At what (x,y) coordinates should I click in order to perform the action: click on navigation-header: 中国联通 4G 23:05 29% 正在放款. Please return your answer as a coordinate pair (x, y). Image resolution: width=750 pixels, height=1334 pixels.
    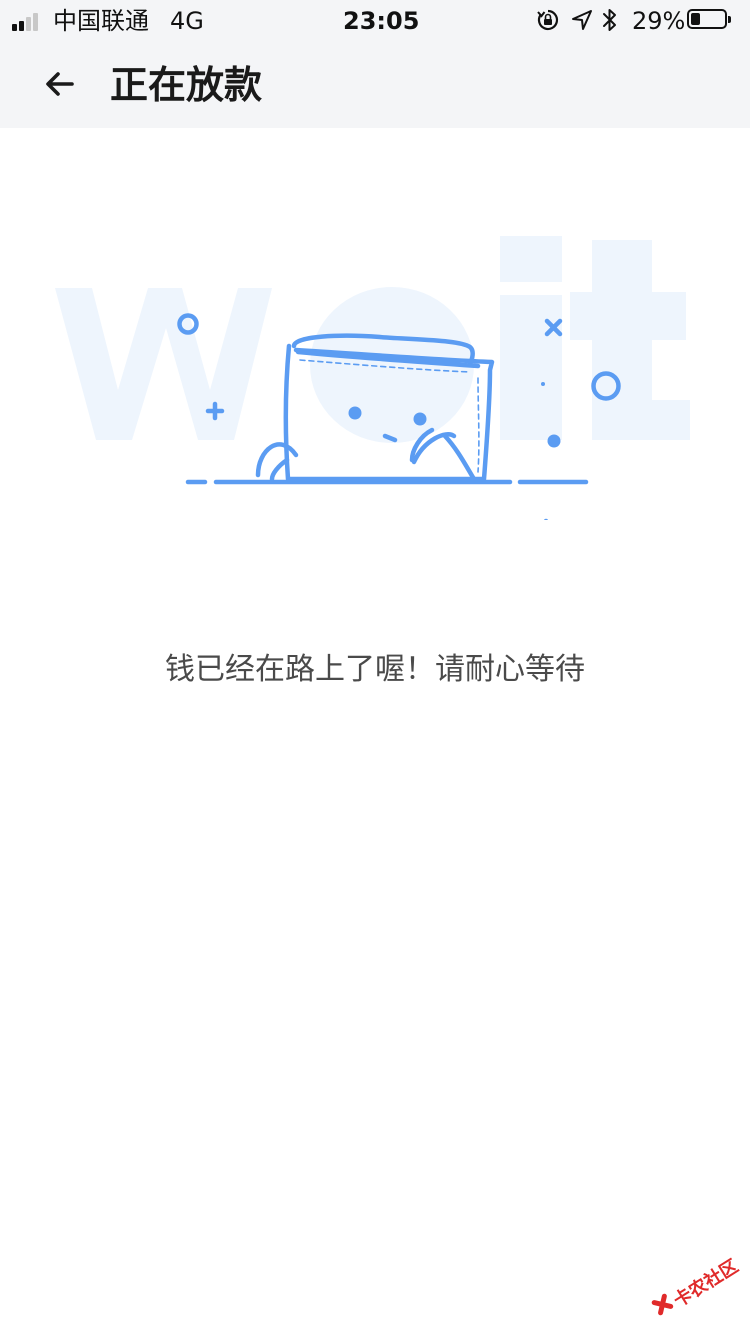
    Looking at the image, I should click on (375, 64).